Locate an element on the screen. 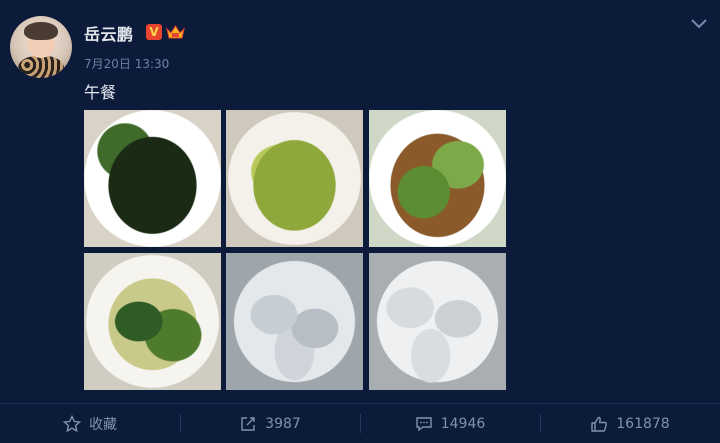  avatar is located at coordinates (41, 47).